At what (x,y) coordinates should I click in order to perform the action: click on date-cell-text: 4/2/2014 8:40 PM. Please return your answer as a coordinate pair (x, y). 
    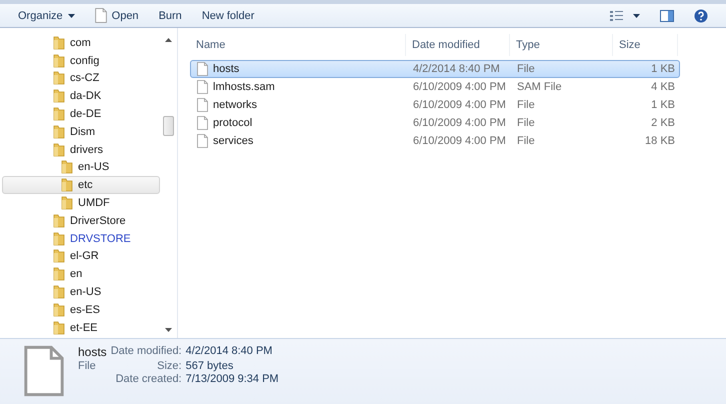
    Looking at the image, I should click on (456, 69).